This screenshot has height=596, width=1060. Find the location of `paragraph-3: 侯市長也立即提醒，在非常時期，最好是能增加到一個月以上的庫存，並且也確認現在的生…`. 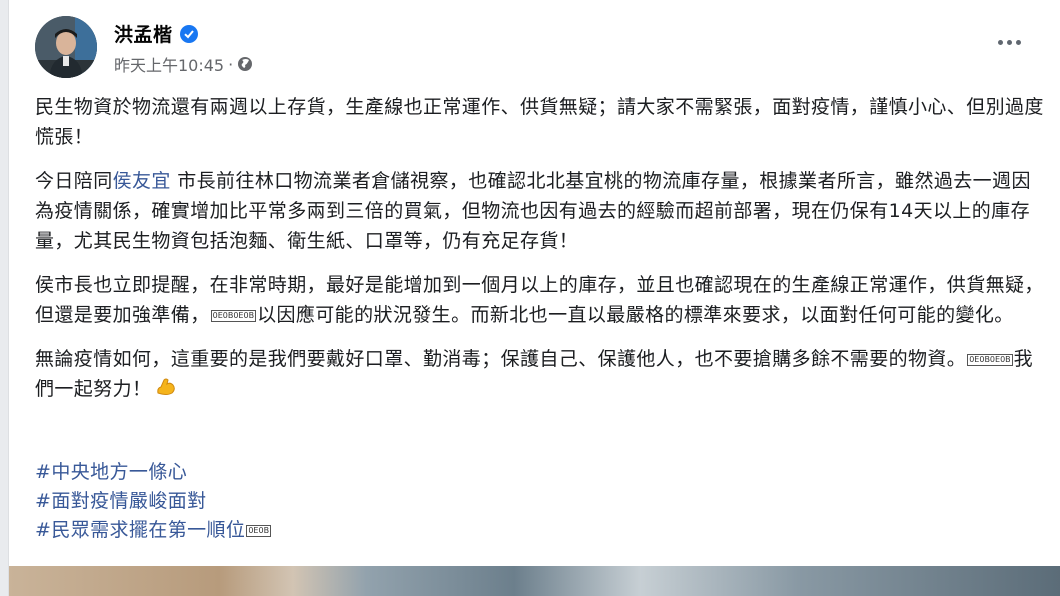

paragraph-3: 侯市長也立即提醒，在非常時期，最好是能增加到一個月以上的庫存，並且也確認現在的生… is located at coordinates (539, 300).